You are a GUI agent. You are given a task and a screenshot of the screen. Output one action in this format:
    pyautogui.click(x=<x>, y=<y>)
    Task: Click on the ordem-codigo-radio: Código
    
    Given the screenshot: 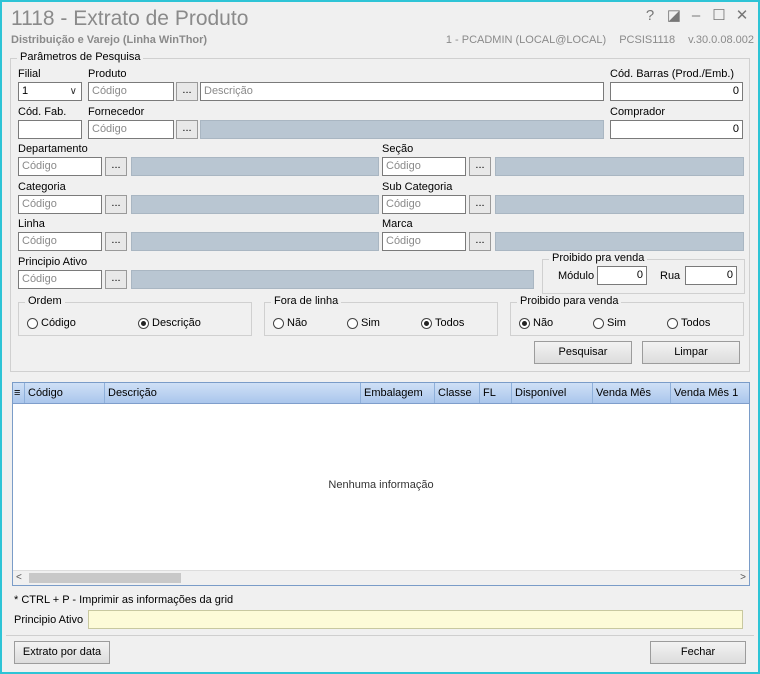 What is the action you would take?
    pyautogui.click(x=51, y=323)
    